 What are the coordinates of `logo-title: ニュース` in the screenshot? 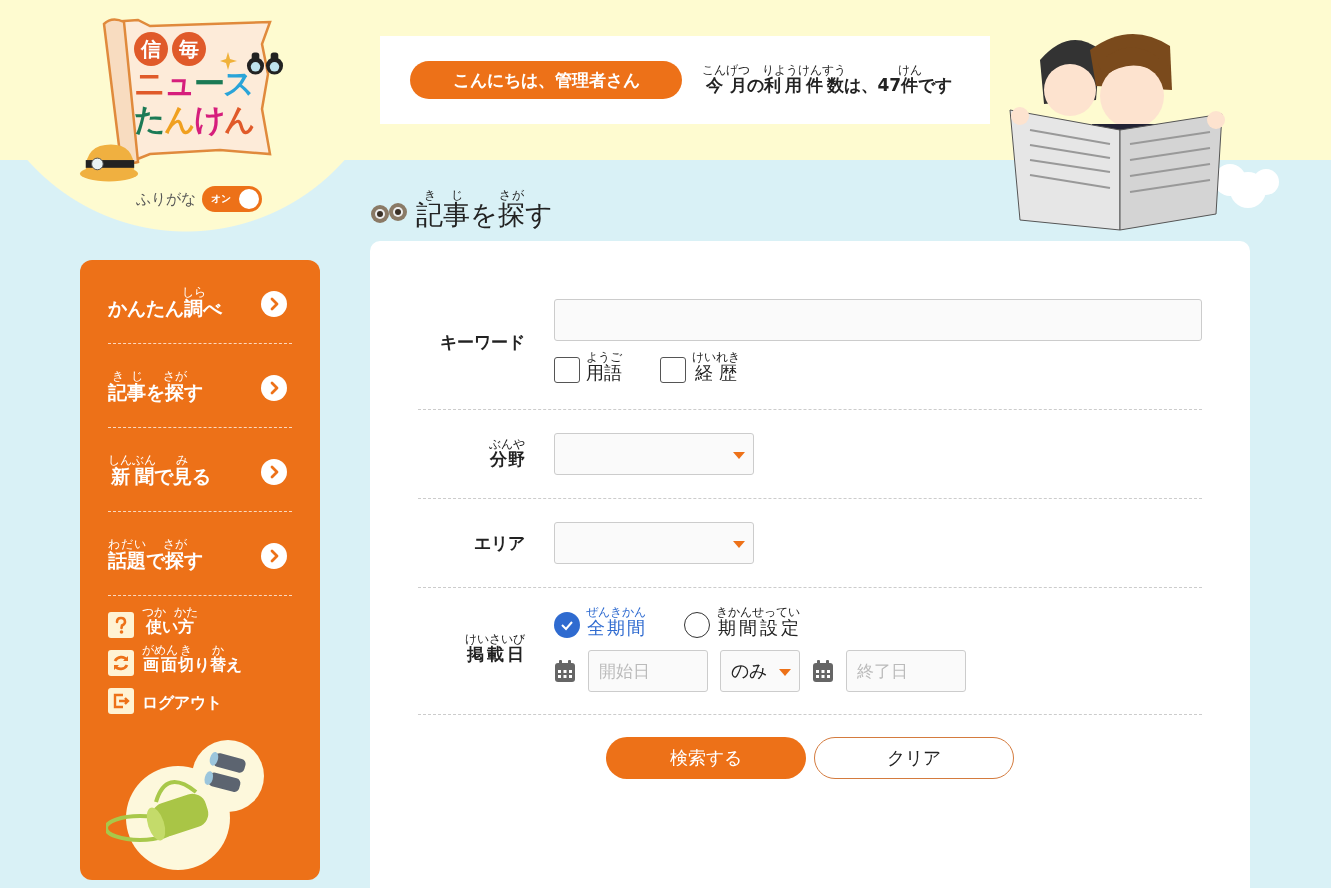 It's located at (194, 84).